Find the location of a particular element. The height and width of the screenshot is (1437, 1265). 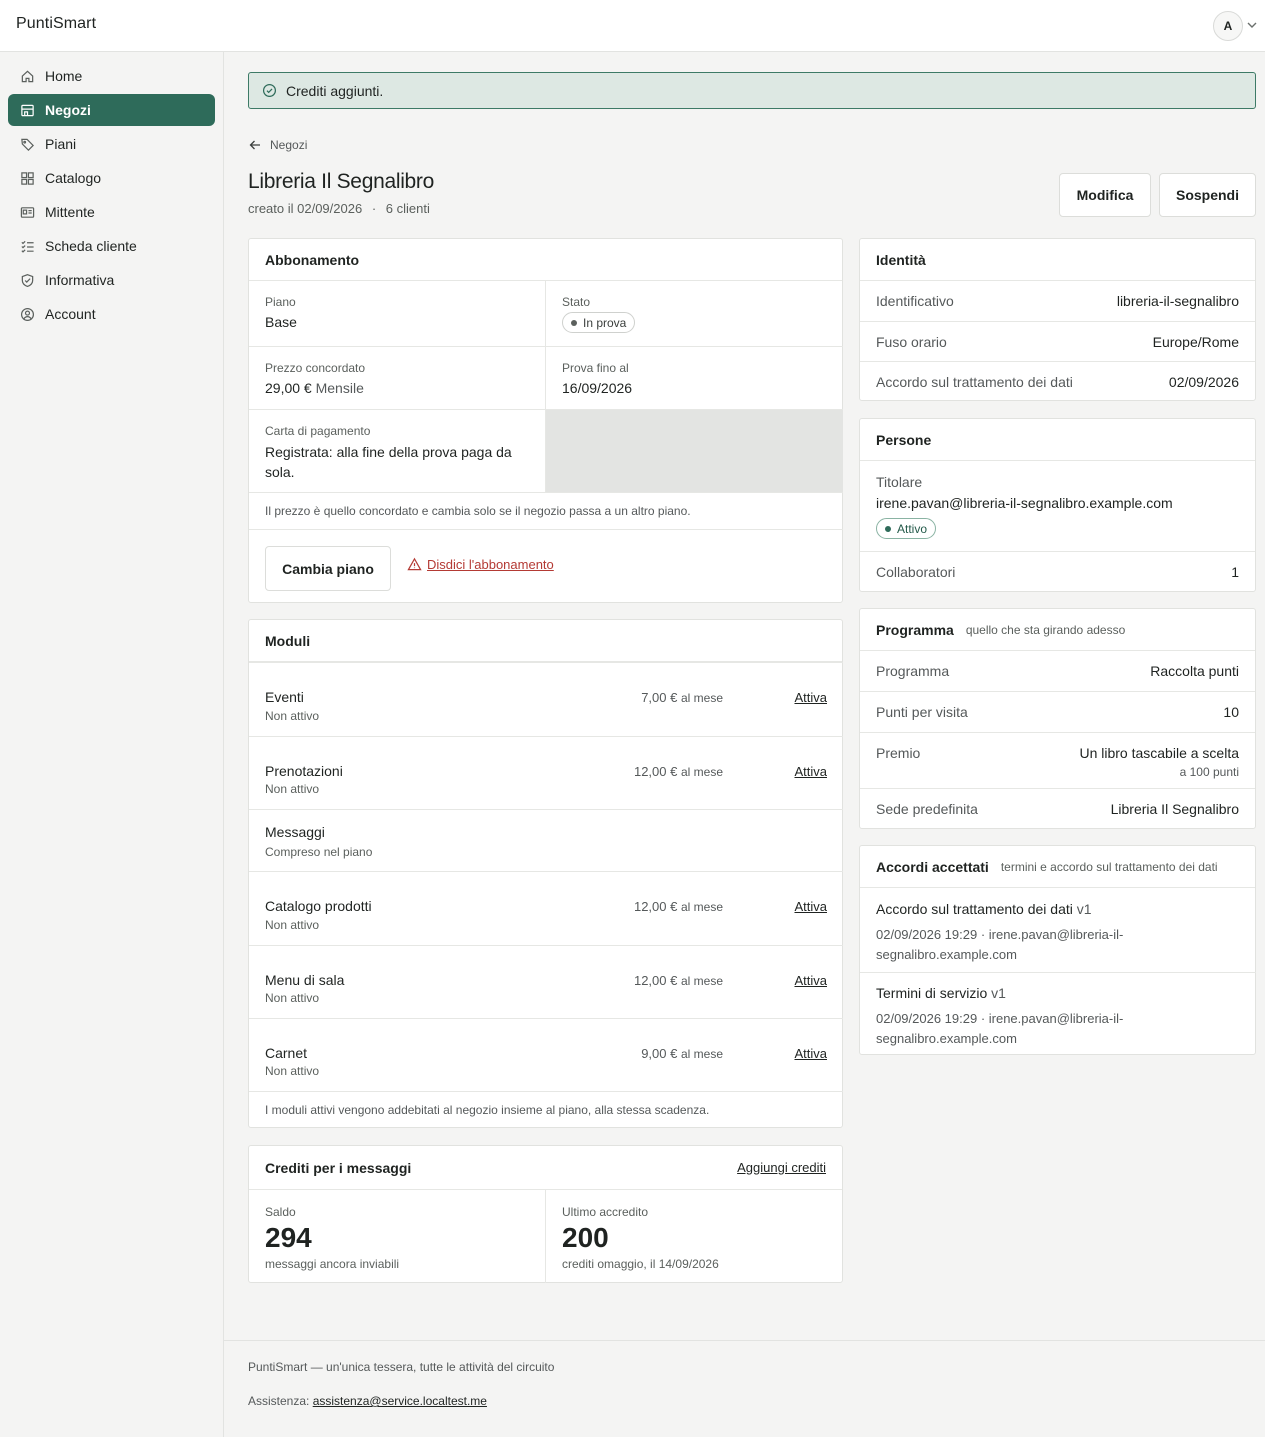

app-brand: PuntiSmart is located at coordinates (56, 24).